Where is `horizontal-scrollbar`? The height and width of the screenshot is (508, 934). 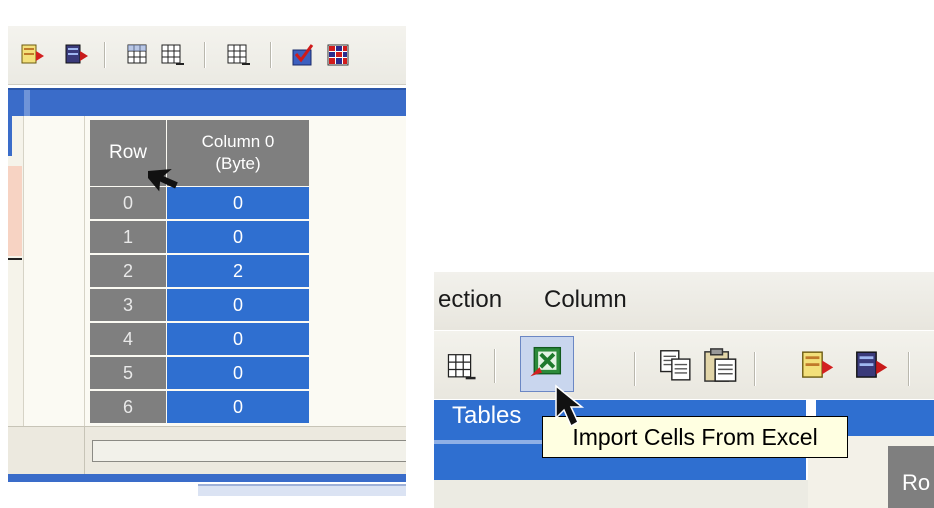
horizontal-scrollbar is located at coordinates (249, 451).